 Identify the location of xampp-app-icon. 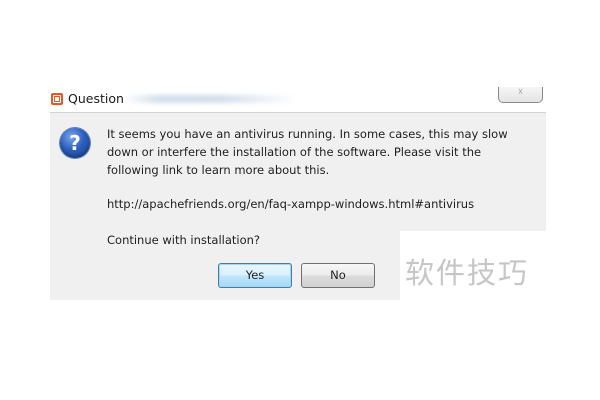
(57, 99).